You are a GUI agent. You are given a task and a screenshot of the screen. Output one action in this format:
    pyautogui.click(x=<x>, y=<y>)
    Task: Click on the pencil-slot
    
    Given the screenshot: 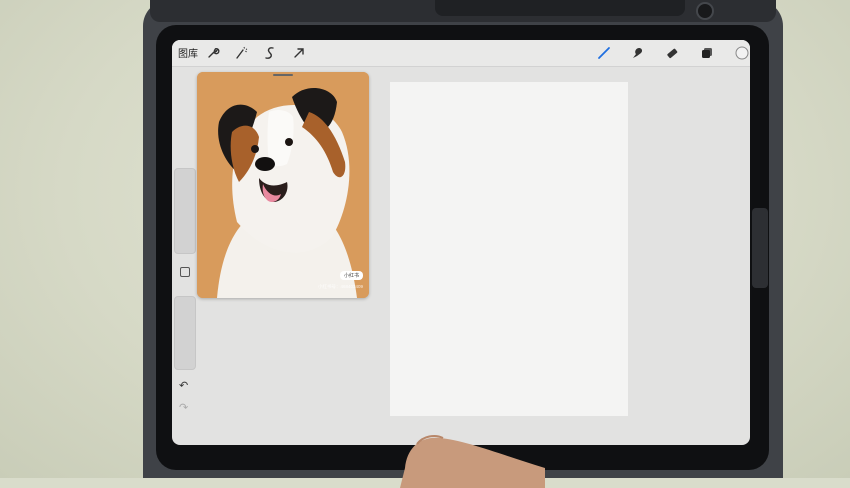 What is the action you would take?
    pyautogui.click(x=560, y=8)
    